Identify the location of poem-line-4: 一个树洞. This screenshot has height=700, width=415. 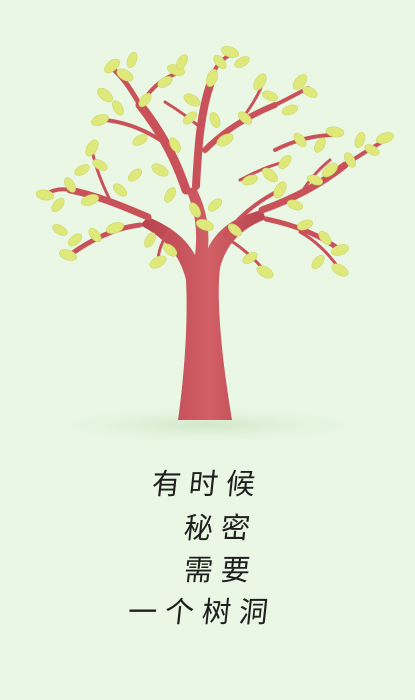
(202, 612).